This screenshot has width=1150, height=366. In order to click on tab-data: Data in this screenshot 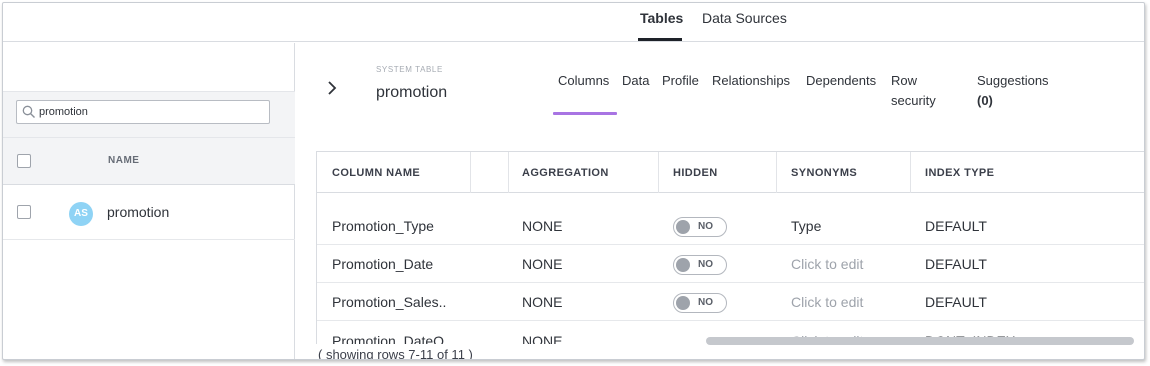, I will do `click(635, 81)`.